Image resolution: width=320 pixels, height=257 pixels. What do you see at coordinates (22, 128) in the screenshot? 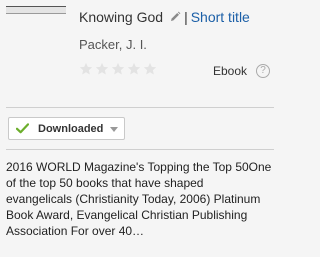
I see `check-icon` at bounding box center [22, 128].